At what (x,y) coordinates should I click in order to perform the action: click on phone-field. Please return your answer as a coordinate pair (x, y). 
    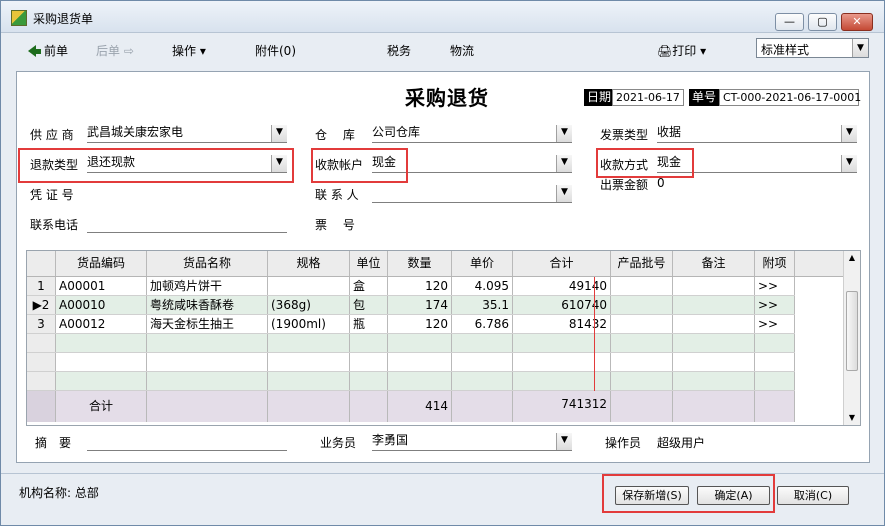
    Looking at the image, I should click on (187, 223).